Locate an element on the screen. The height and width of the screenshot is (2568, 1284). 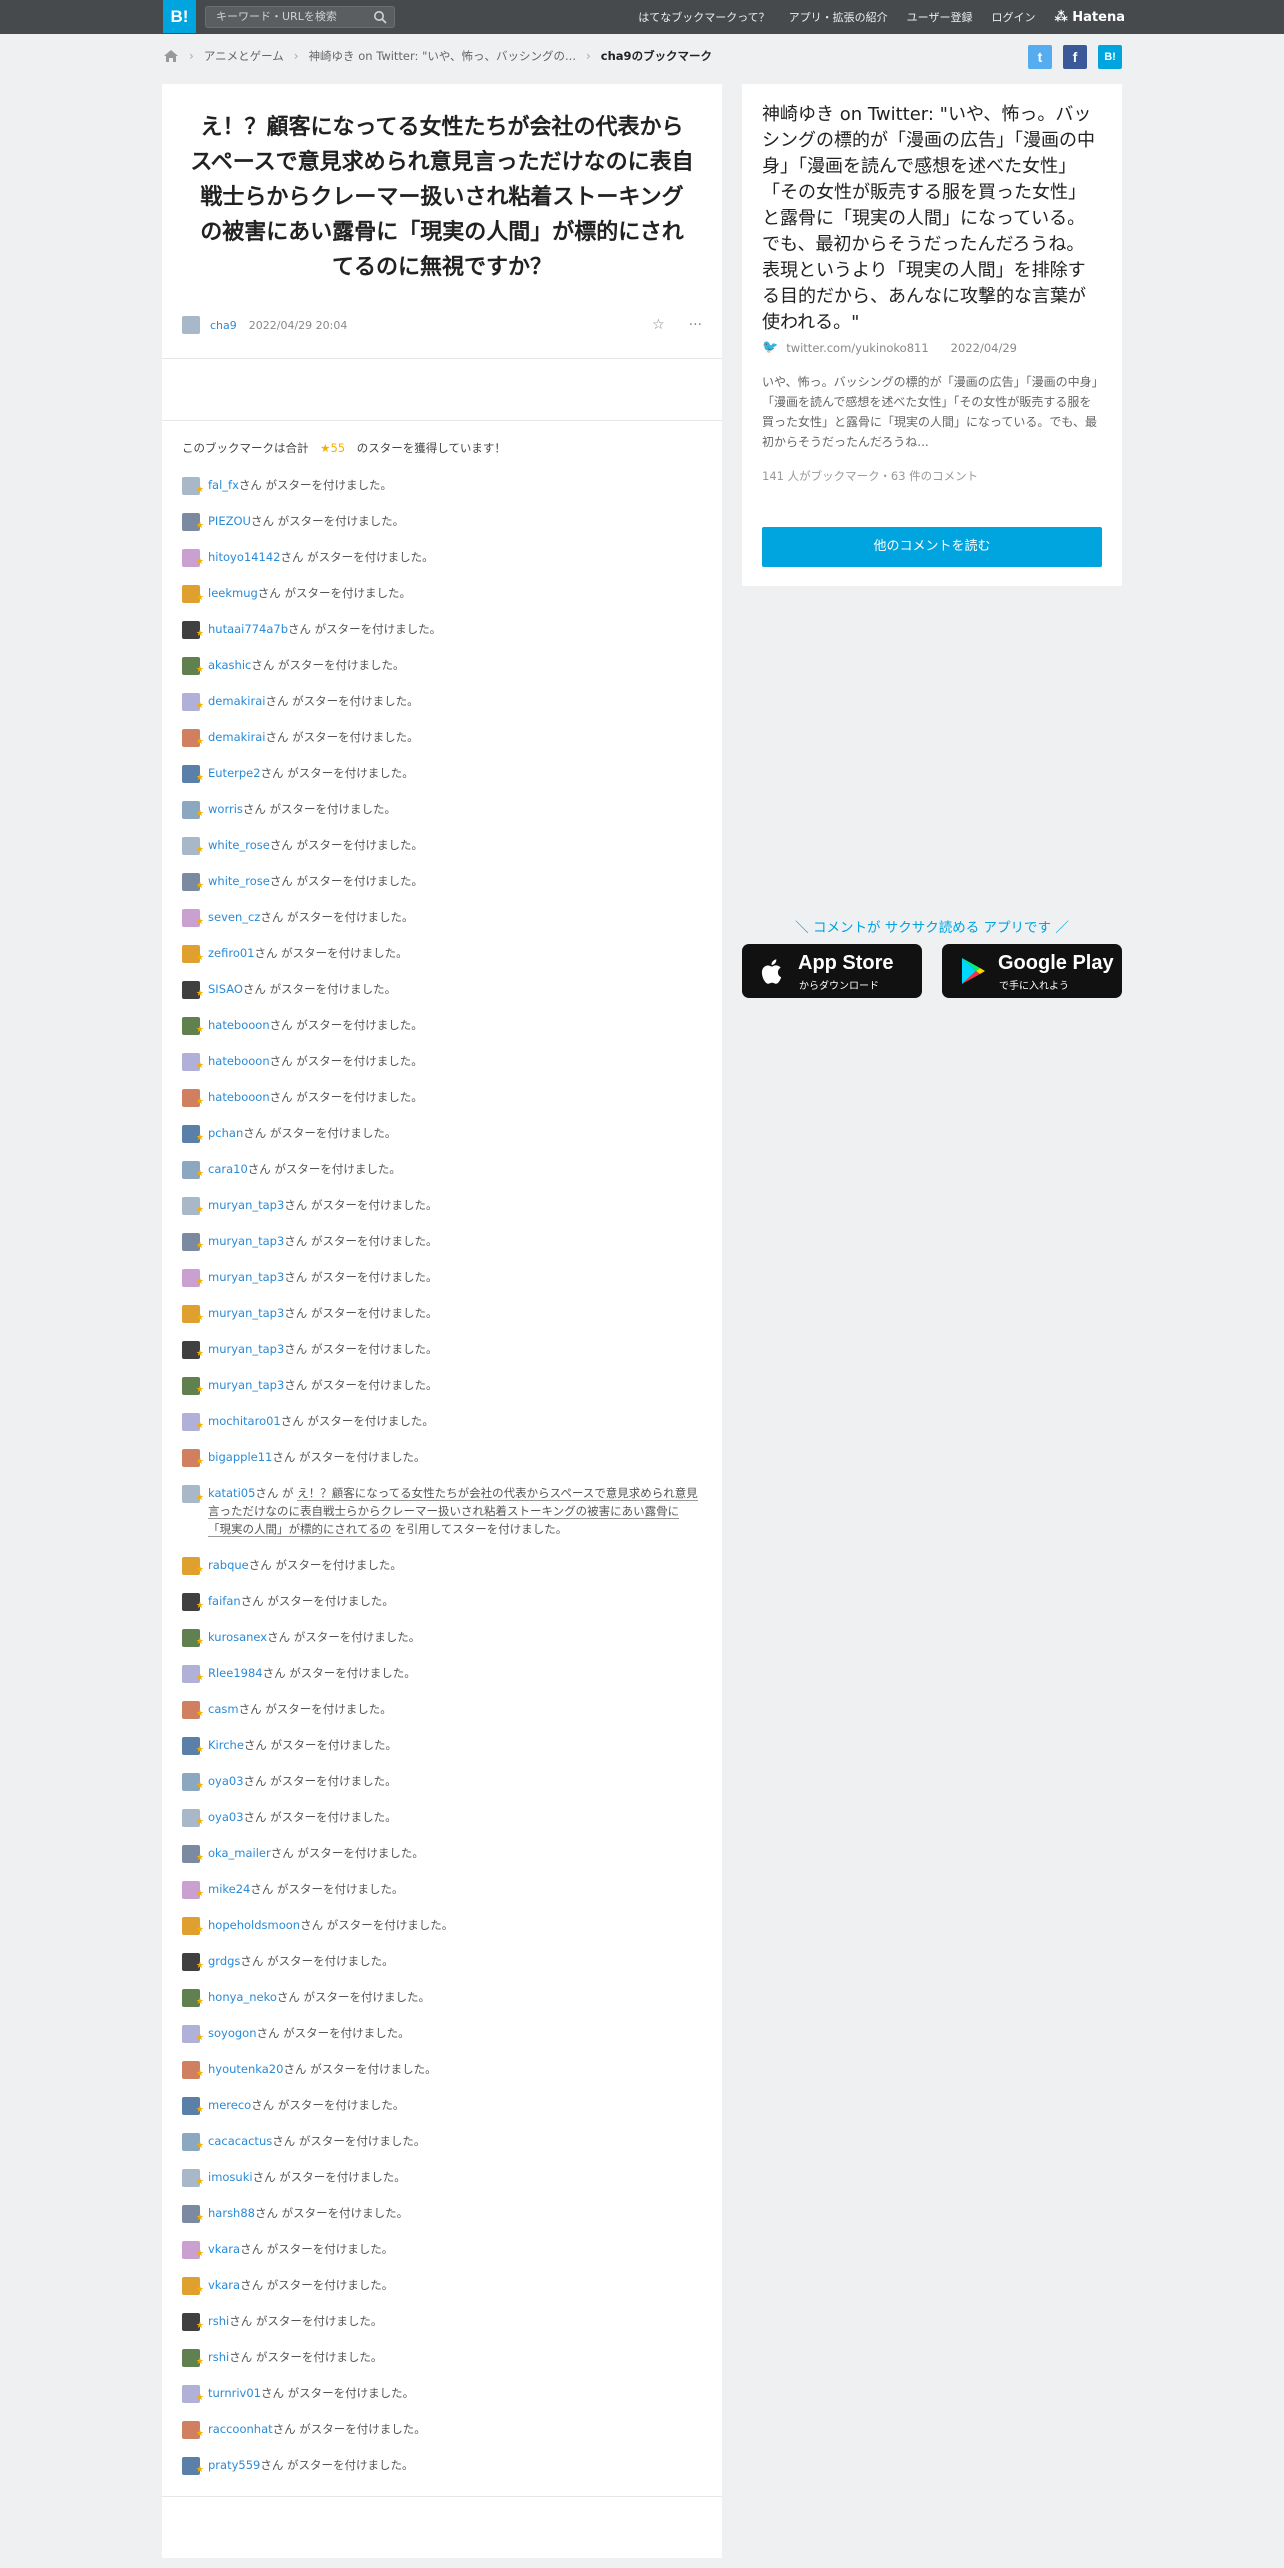
star-user-link: seven_cz is located at coordinates (234, 917).